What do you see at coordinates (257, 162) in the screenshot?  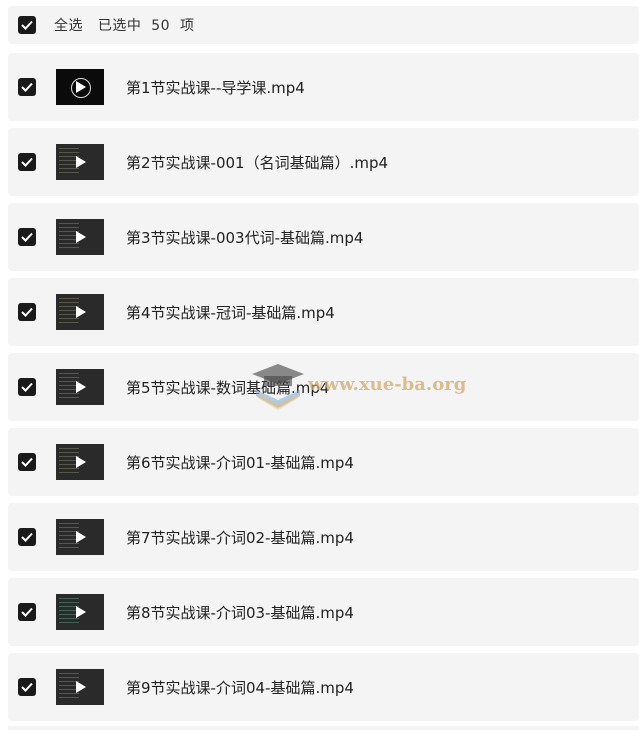 I see `file-name: 第2节实战课-001（名词基础篇）.mp4` at bounding box center [257, 162].